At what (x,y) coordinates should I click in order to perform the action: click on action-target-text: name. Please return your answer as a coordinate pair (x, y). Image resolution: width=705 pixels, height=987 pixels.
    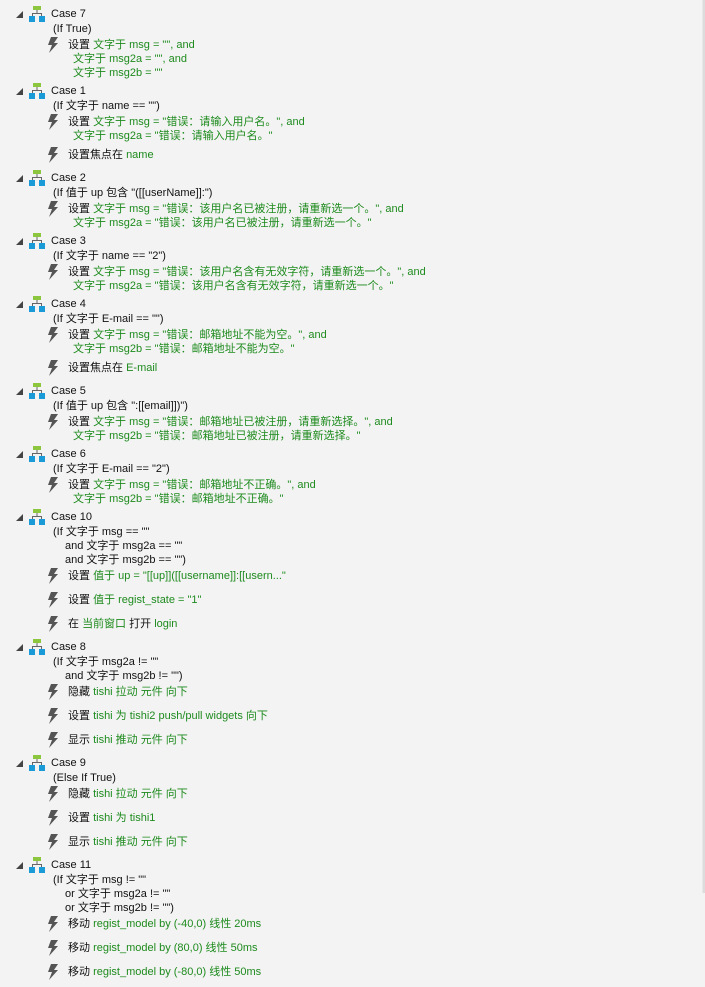
    Looking at the image, I should click on (140, 155).